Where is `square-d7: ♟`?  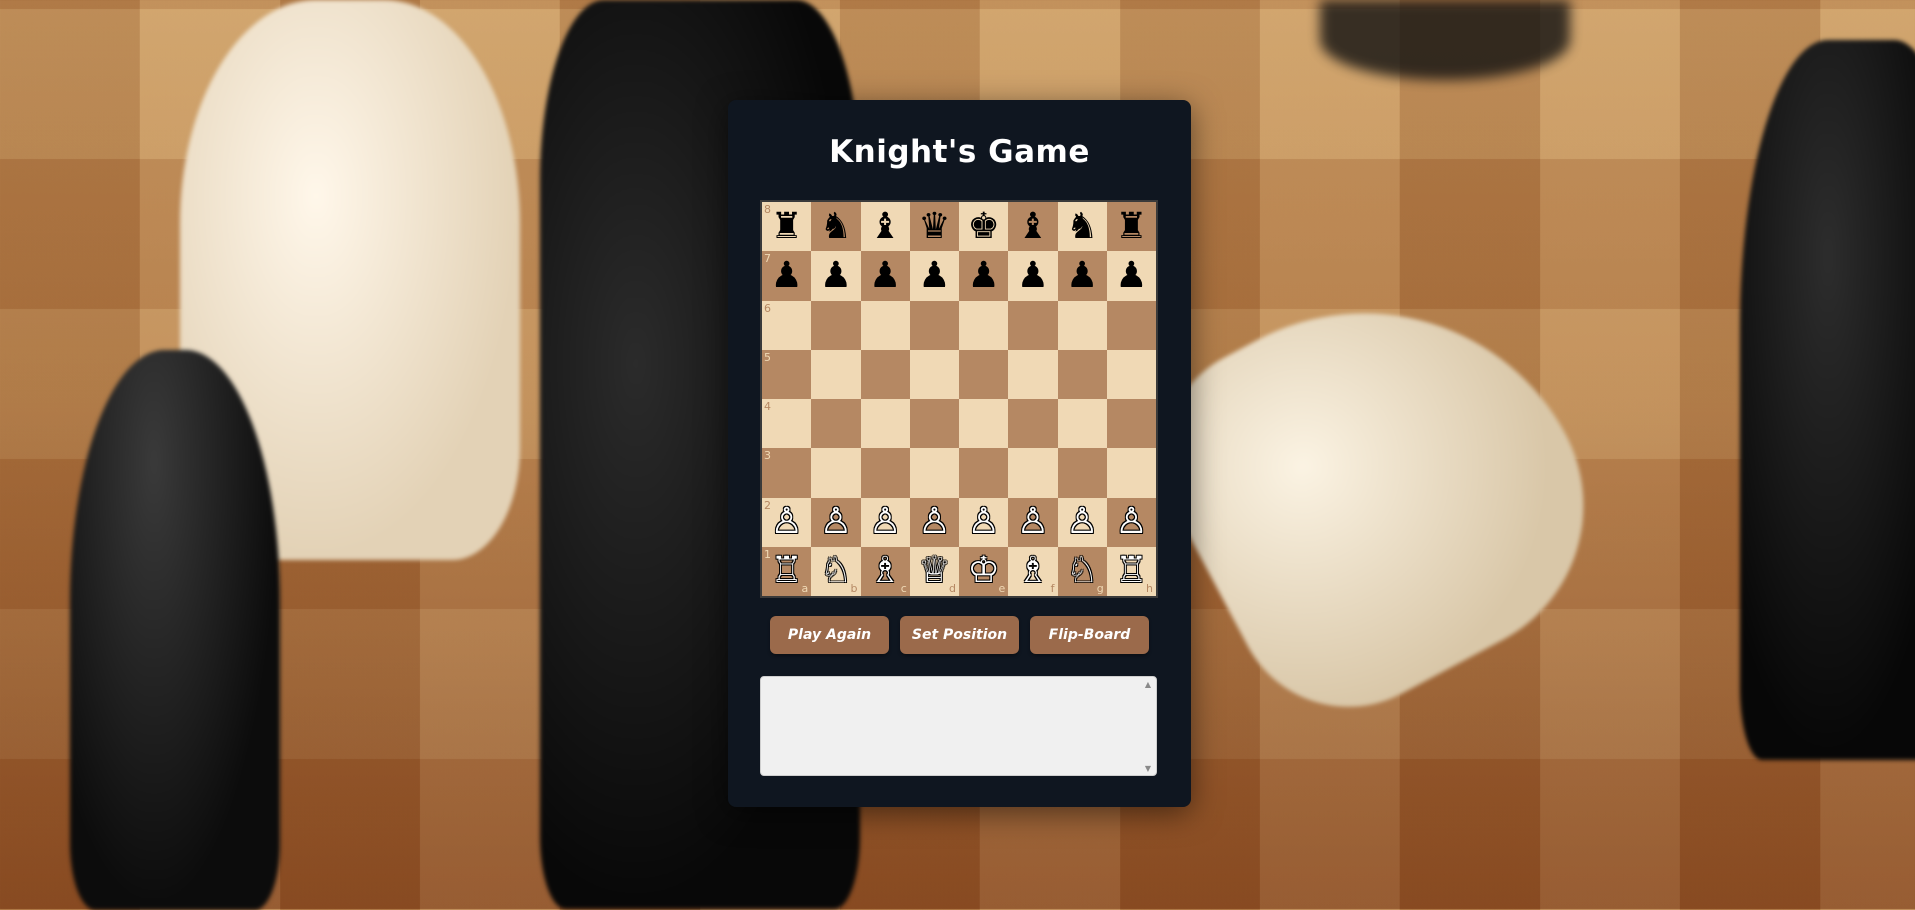
square-d7: ♟ is located at coordinates (934, 276).